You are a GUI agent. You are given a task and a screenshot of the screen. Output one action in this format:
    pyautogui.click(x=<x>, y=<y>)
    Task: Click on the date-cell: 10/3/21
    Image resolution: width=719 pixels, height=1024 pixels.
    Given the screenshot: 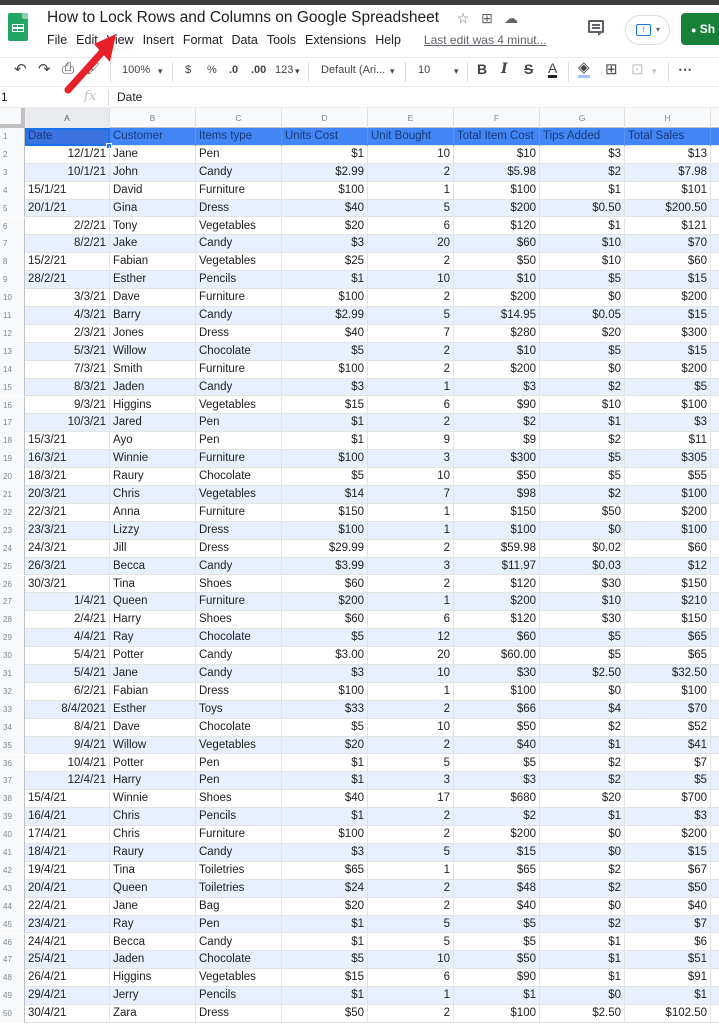 What is the action you would take?
    pyautogui.click(x=67, y=423)
    